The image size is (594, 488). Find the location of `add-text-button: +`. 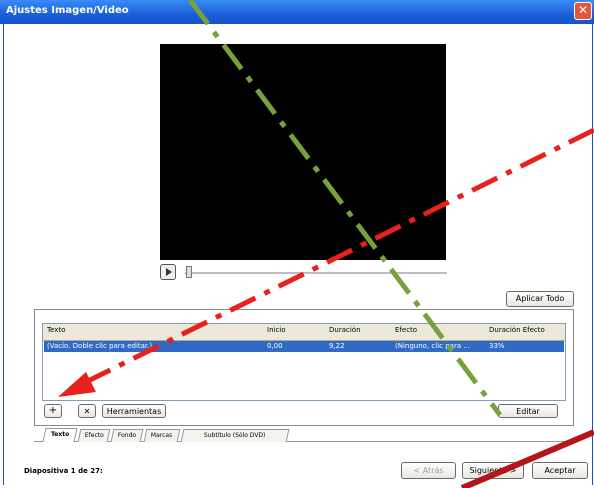

add-text-button: + is located at coordinates (53, 411).